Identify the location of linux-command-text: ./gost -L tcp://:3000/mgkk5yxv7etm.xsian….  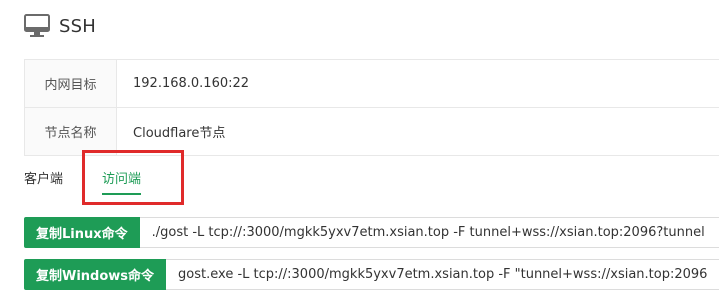
(429, 232).